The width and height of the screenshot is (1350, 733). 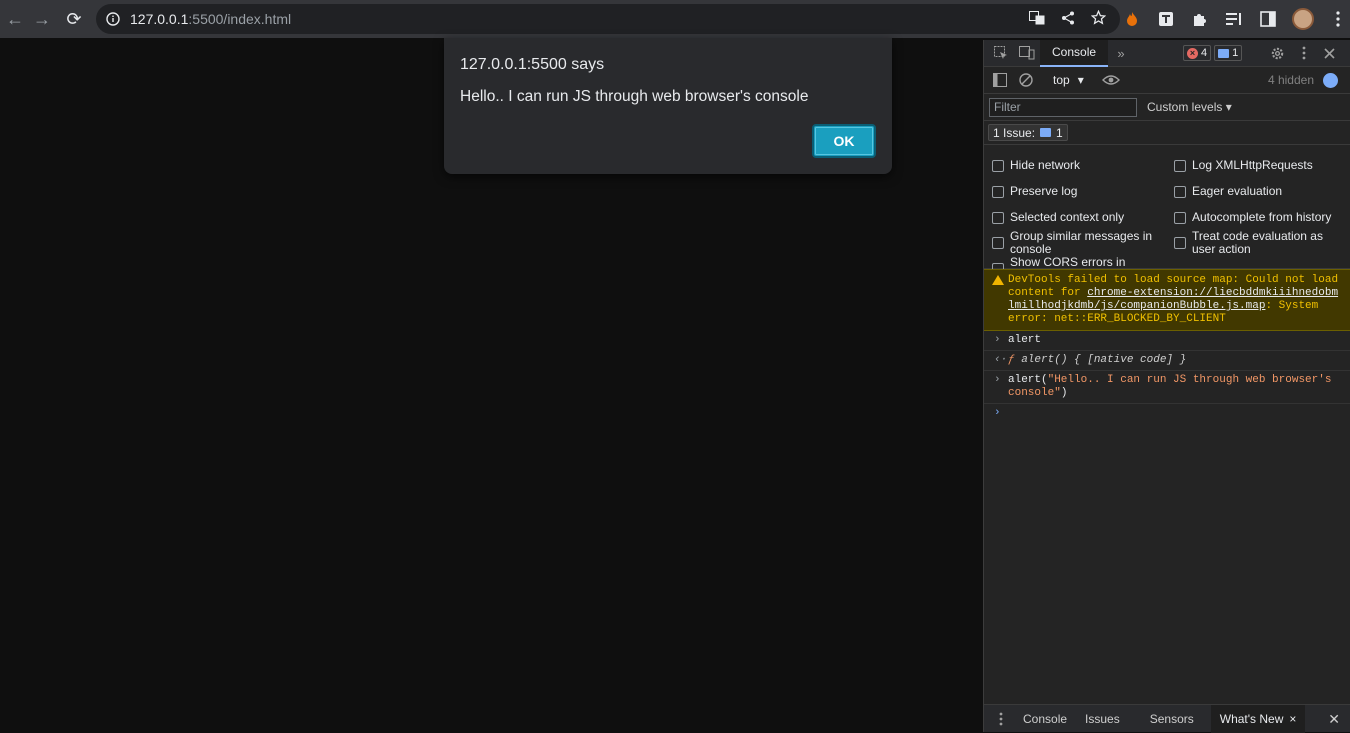 I want to click on preserve-log-checkbox, so click(x=998, y=192).